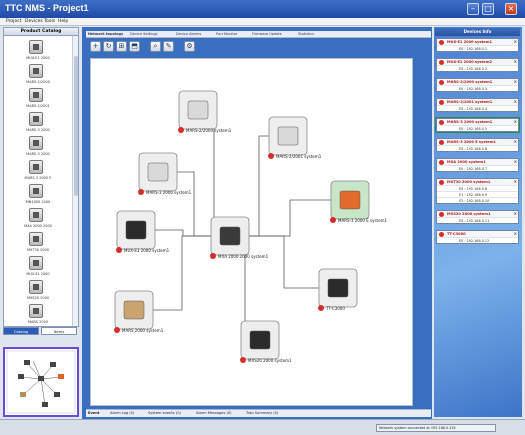 Image resolution: width=525 pixels, height=435 pixels. I want to click on tab-firmware-update: Firmware Update, so click(267, 34).